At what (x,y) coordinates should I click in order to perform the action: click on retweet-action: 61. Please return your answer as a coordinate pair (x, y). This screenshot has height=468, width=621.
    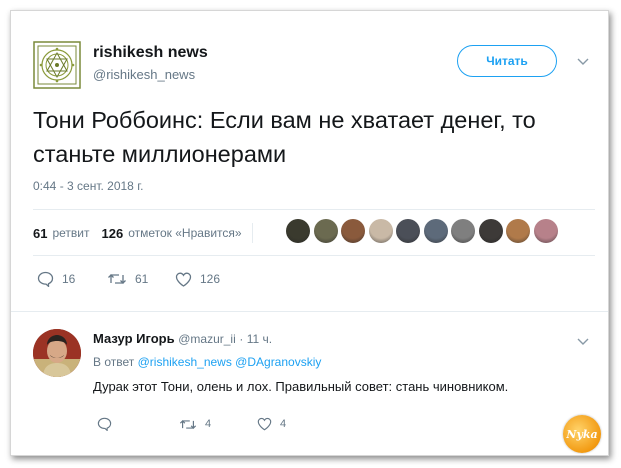
    Looking at the image, I should click on (141, 279).